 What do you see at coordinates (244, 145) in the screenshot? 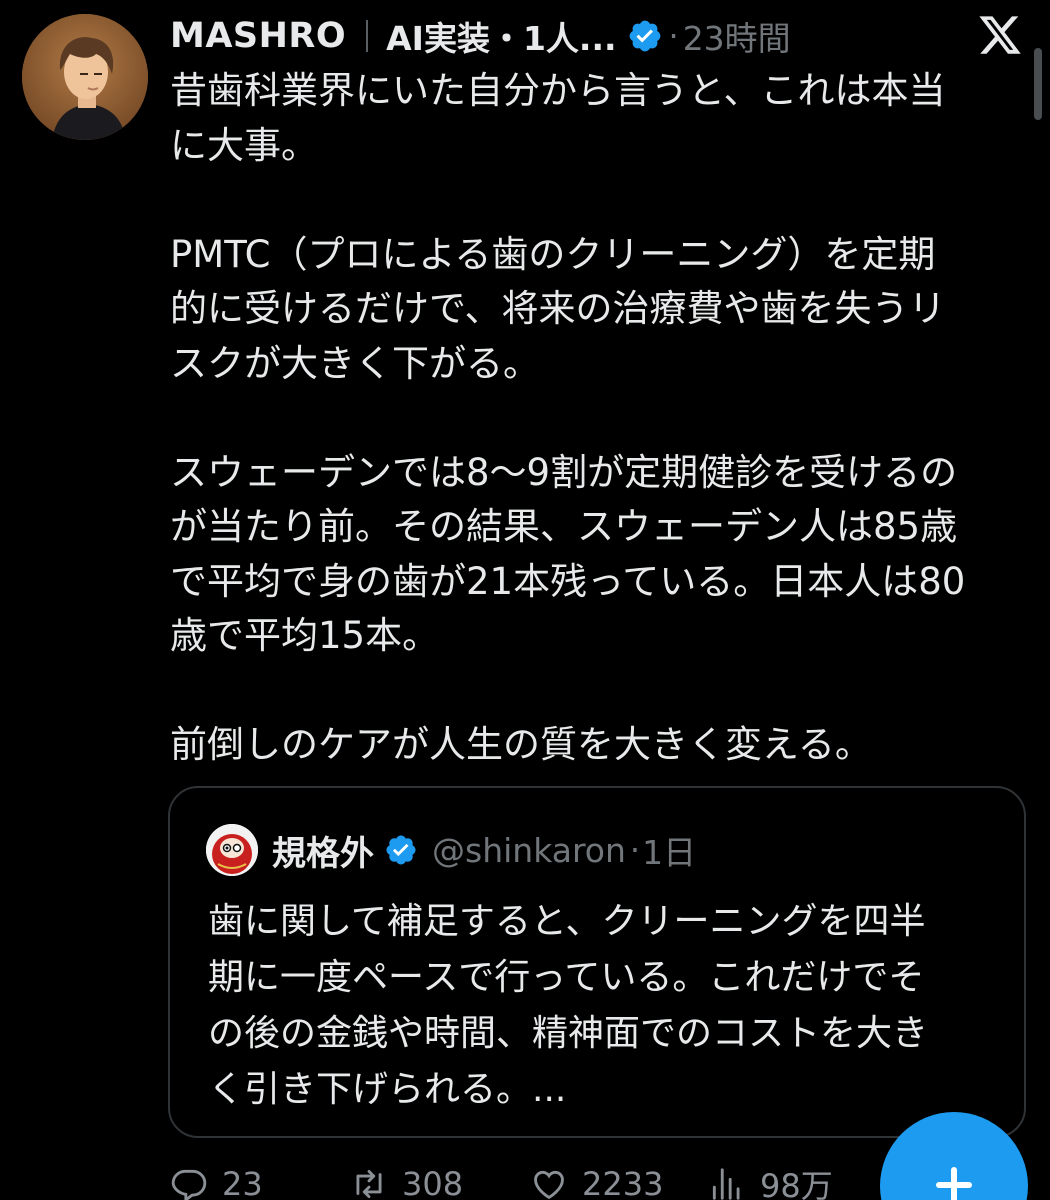
I see `tweet-line: に大事。` at bounding box center [244, 145].